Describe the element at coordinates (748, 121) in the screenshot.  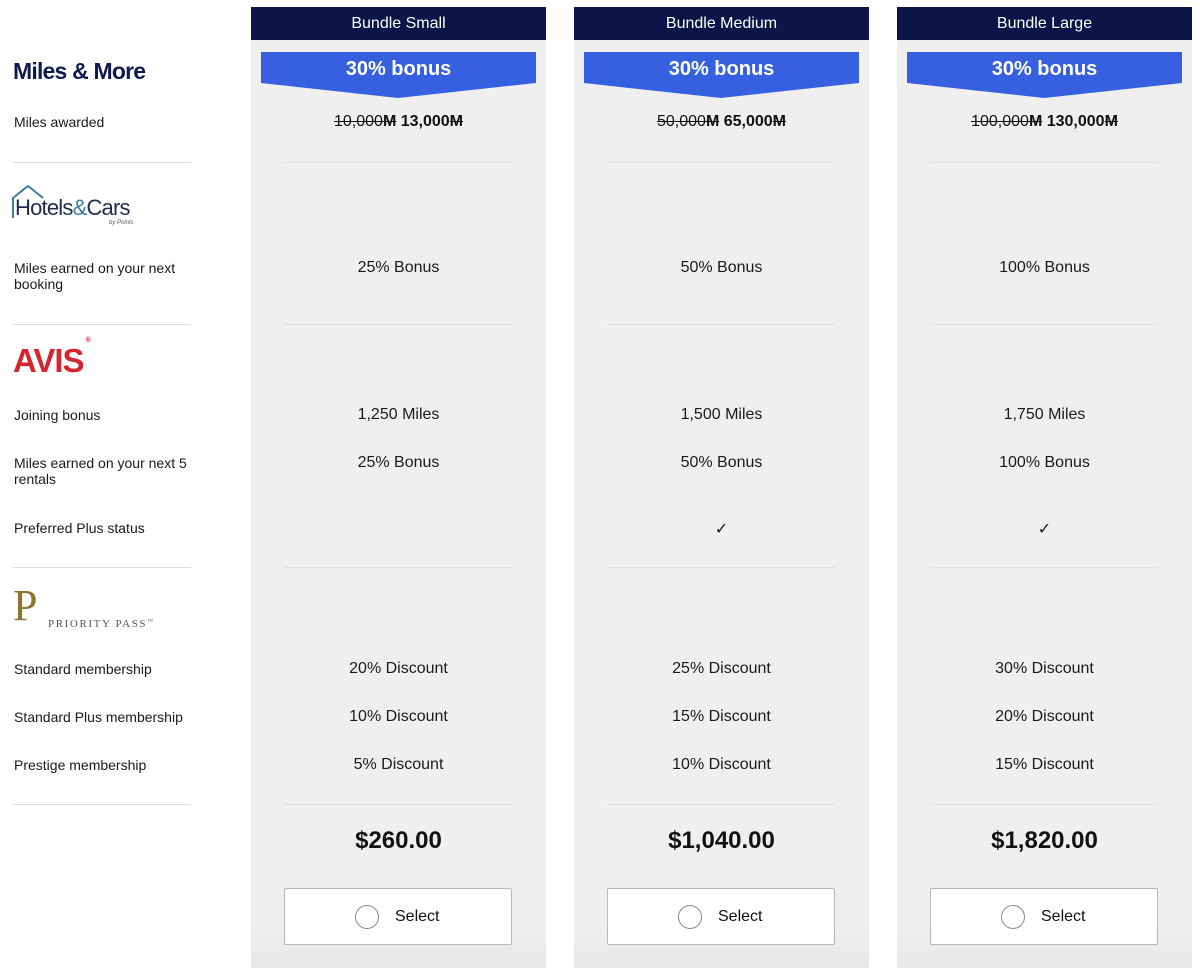
I see `miles-new-value: 65,000` at that location.